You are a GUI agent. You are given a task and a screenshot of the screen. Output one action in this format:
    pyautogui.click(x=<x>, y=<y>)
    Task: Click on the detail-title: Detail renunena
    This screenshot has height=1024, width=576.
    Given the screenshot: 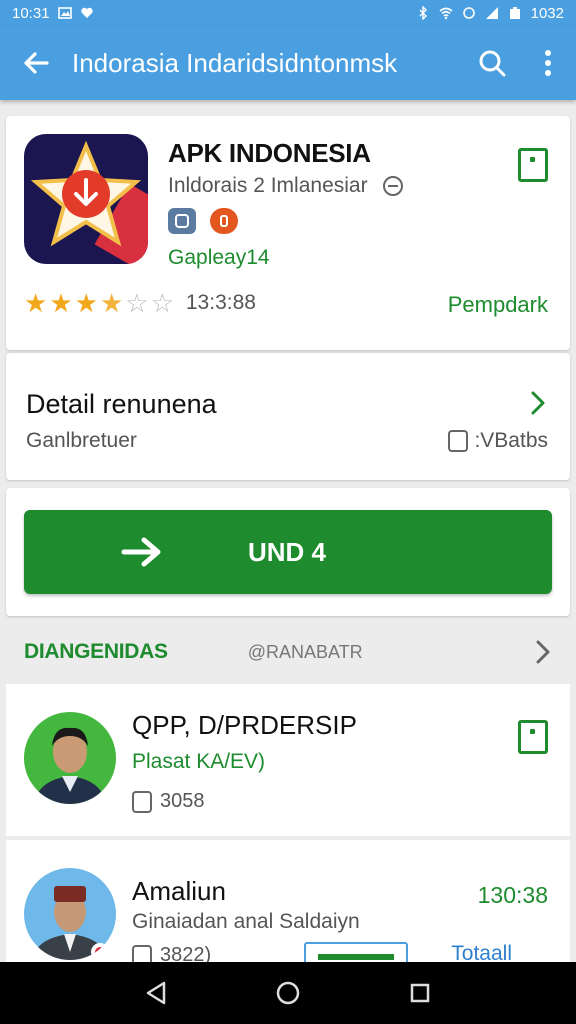 What is the action you would take?
    pyautogui.click(x=121, y=404)
    